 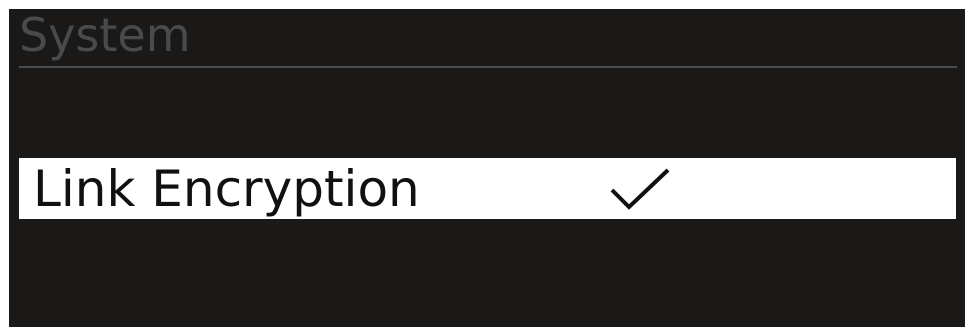 What do you see at coordinates (226, 189) in the screenshot?
I see `menu-item-label: Link Encryption` at bounding box center [226, 189].